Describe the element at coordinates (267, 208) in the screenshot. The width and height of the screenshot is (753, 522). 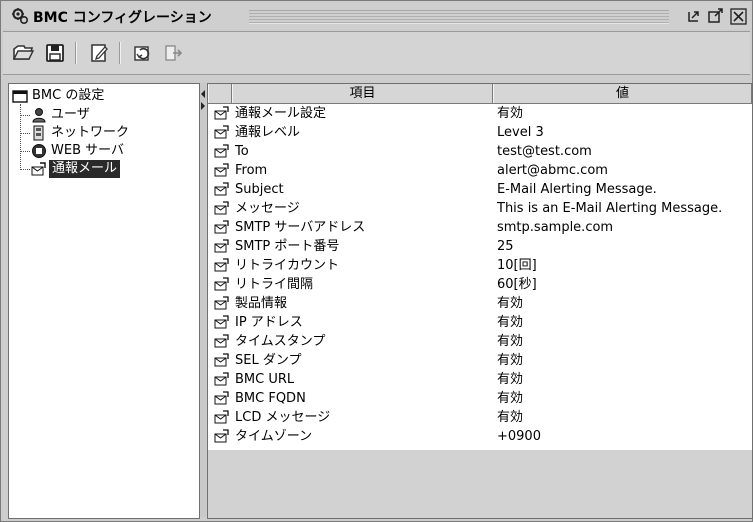
I see `cell-item: メッセージ` at that location.